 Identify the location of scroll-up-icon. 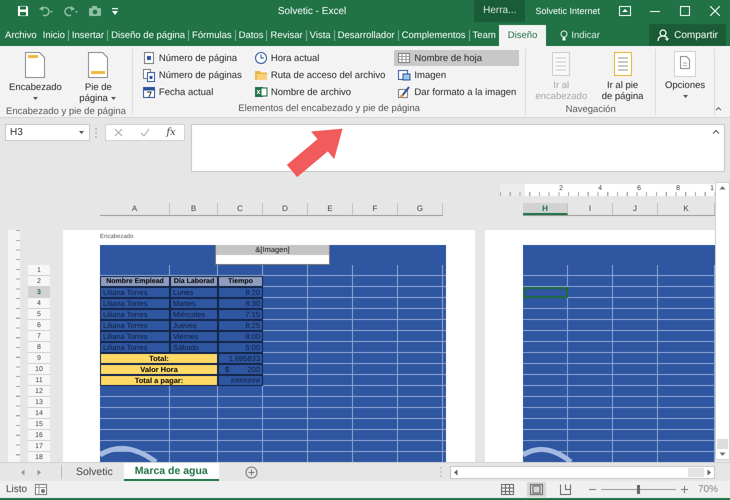
(722, 187).